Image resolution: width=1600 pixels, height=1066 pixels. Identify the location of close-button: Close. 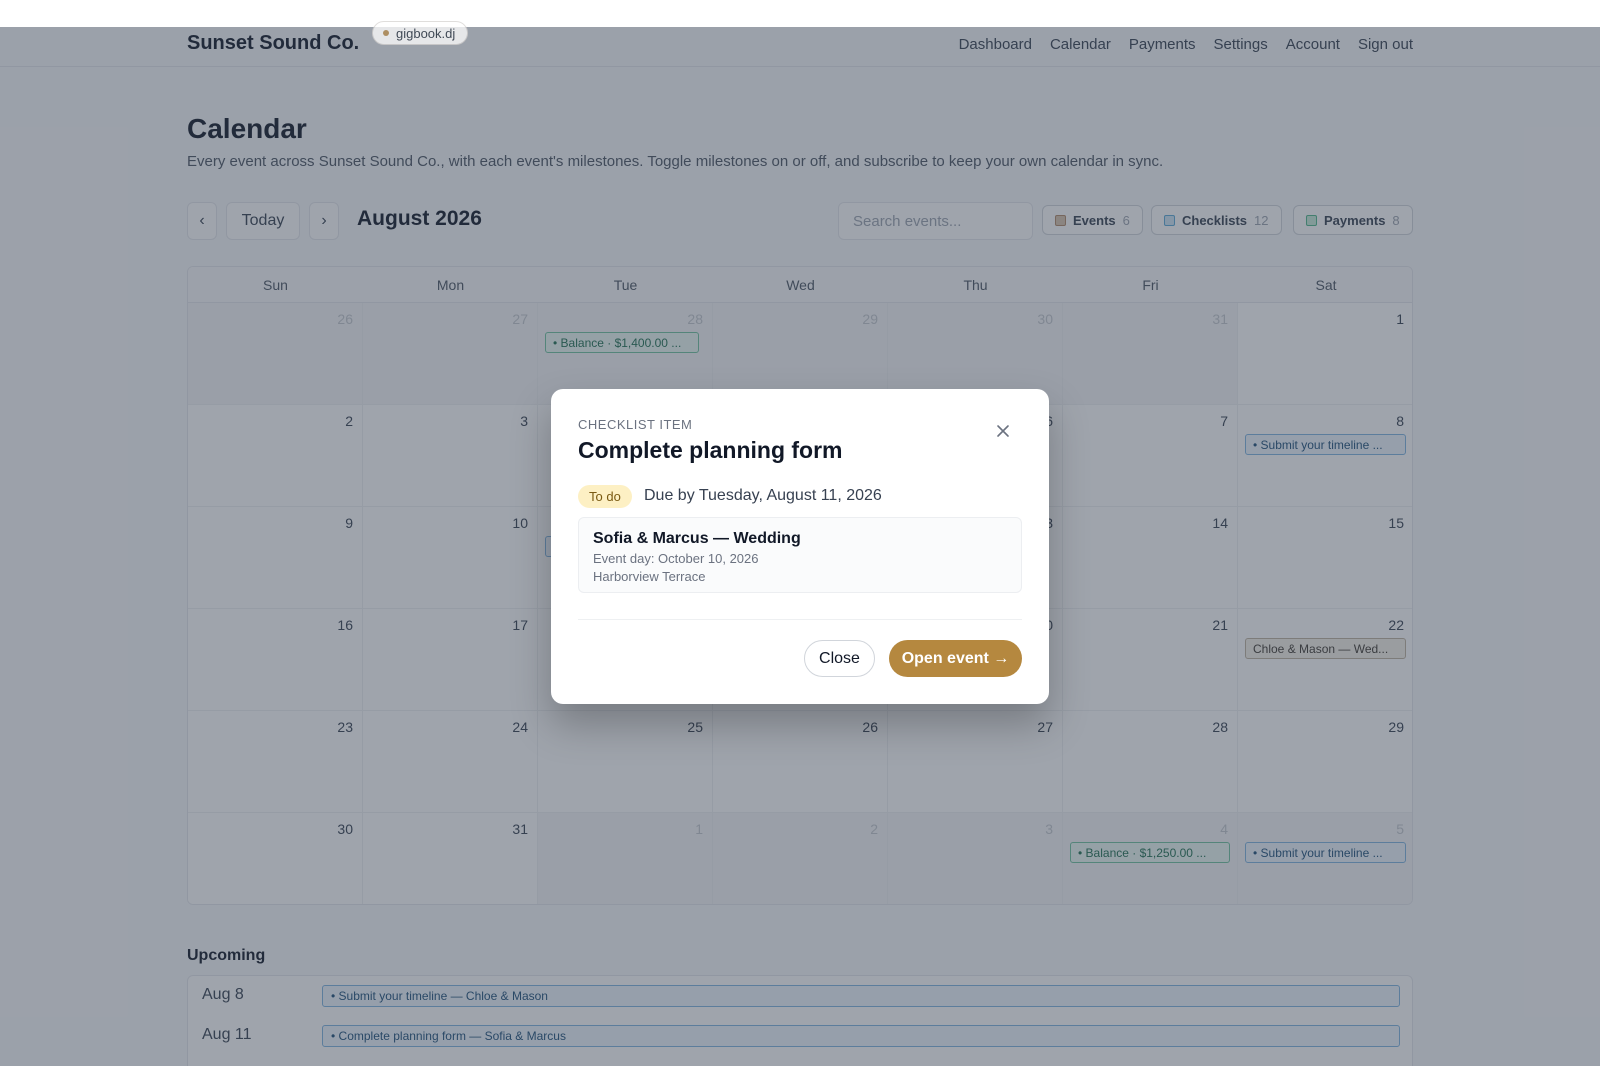
(839, 658).